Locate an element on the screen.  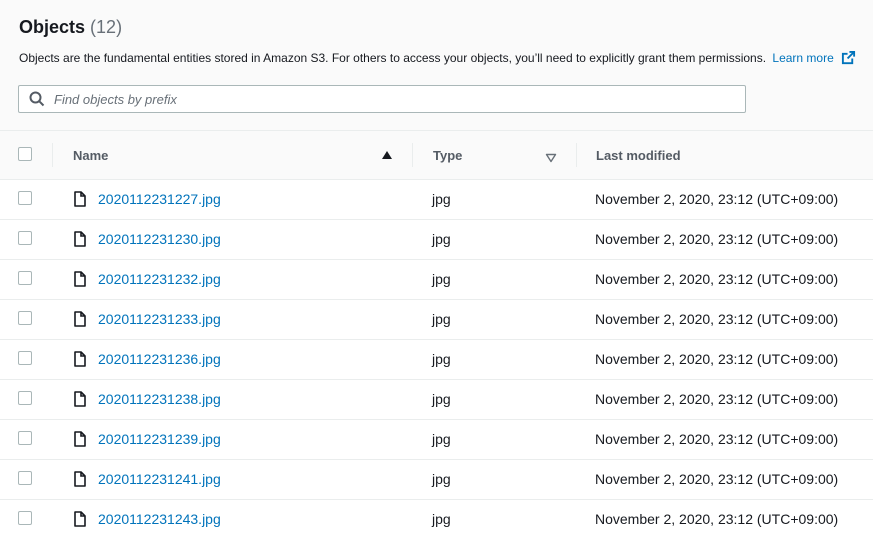
object-name-link: 2020112231227.jpg is located at coordinates (159, 199).